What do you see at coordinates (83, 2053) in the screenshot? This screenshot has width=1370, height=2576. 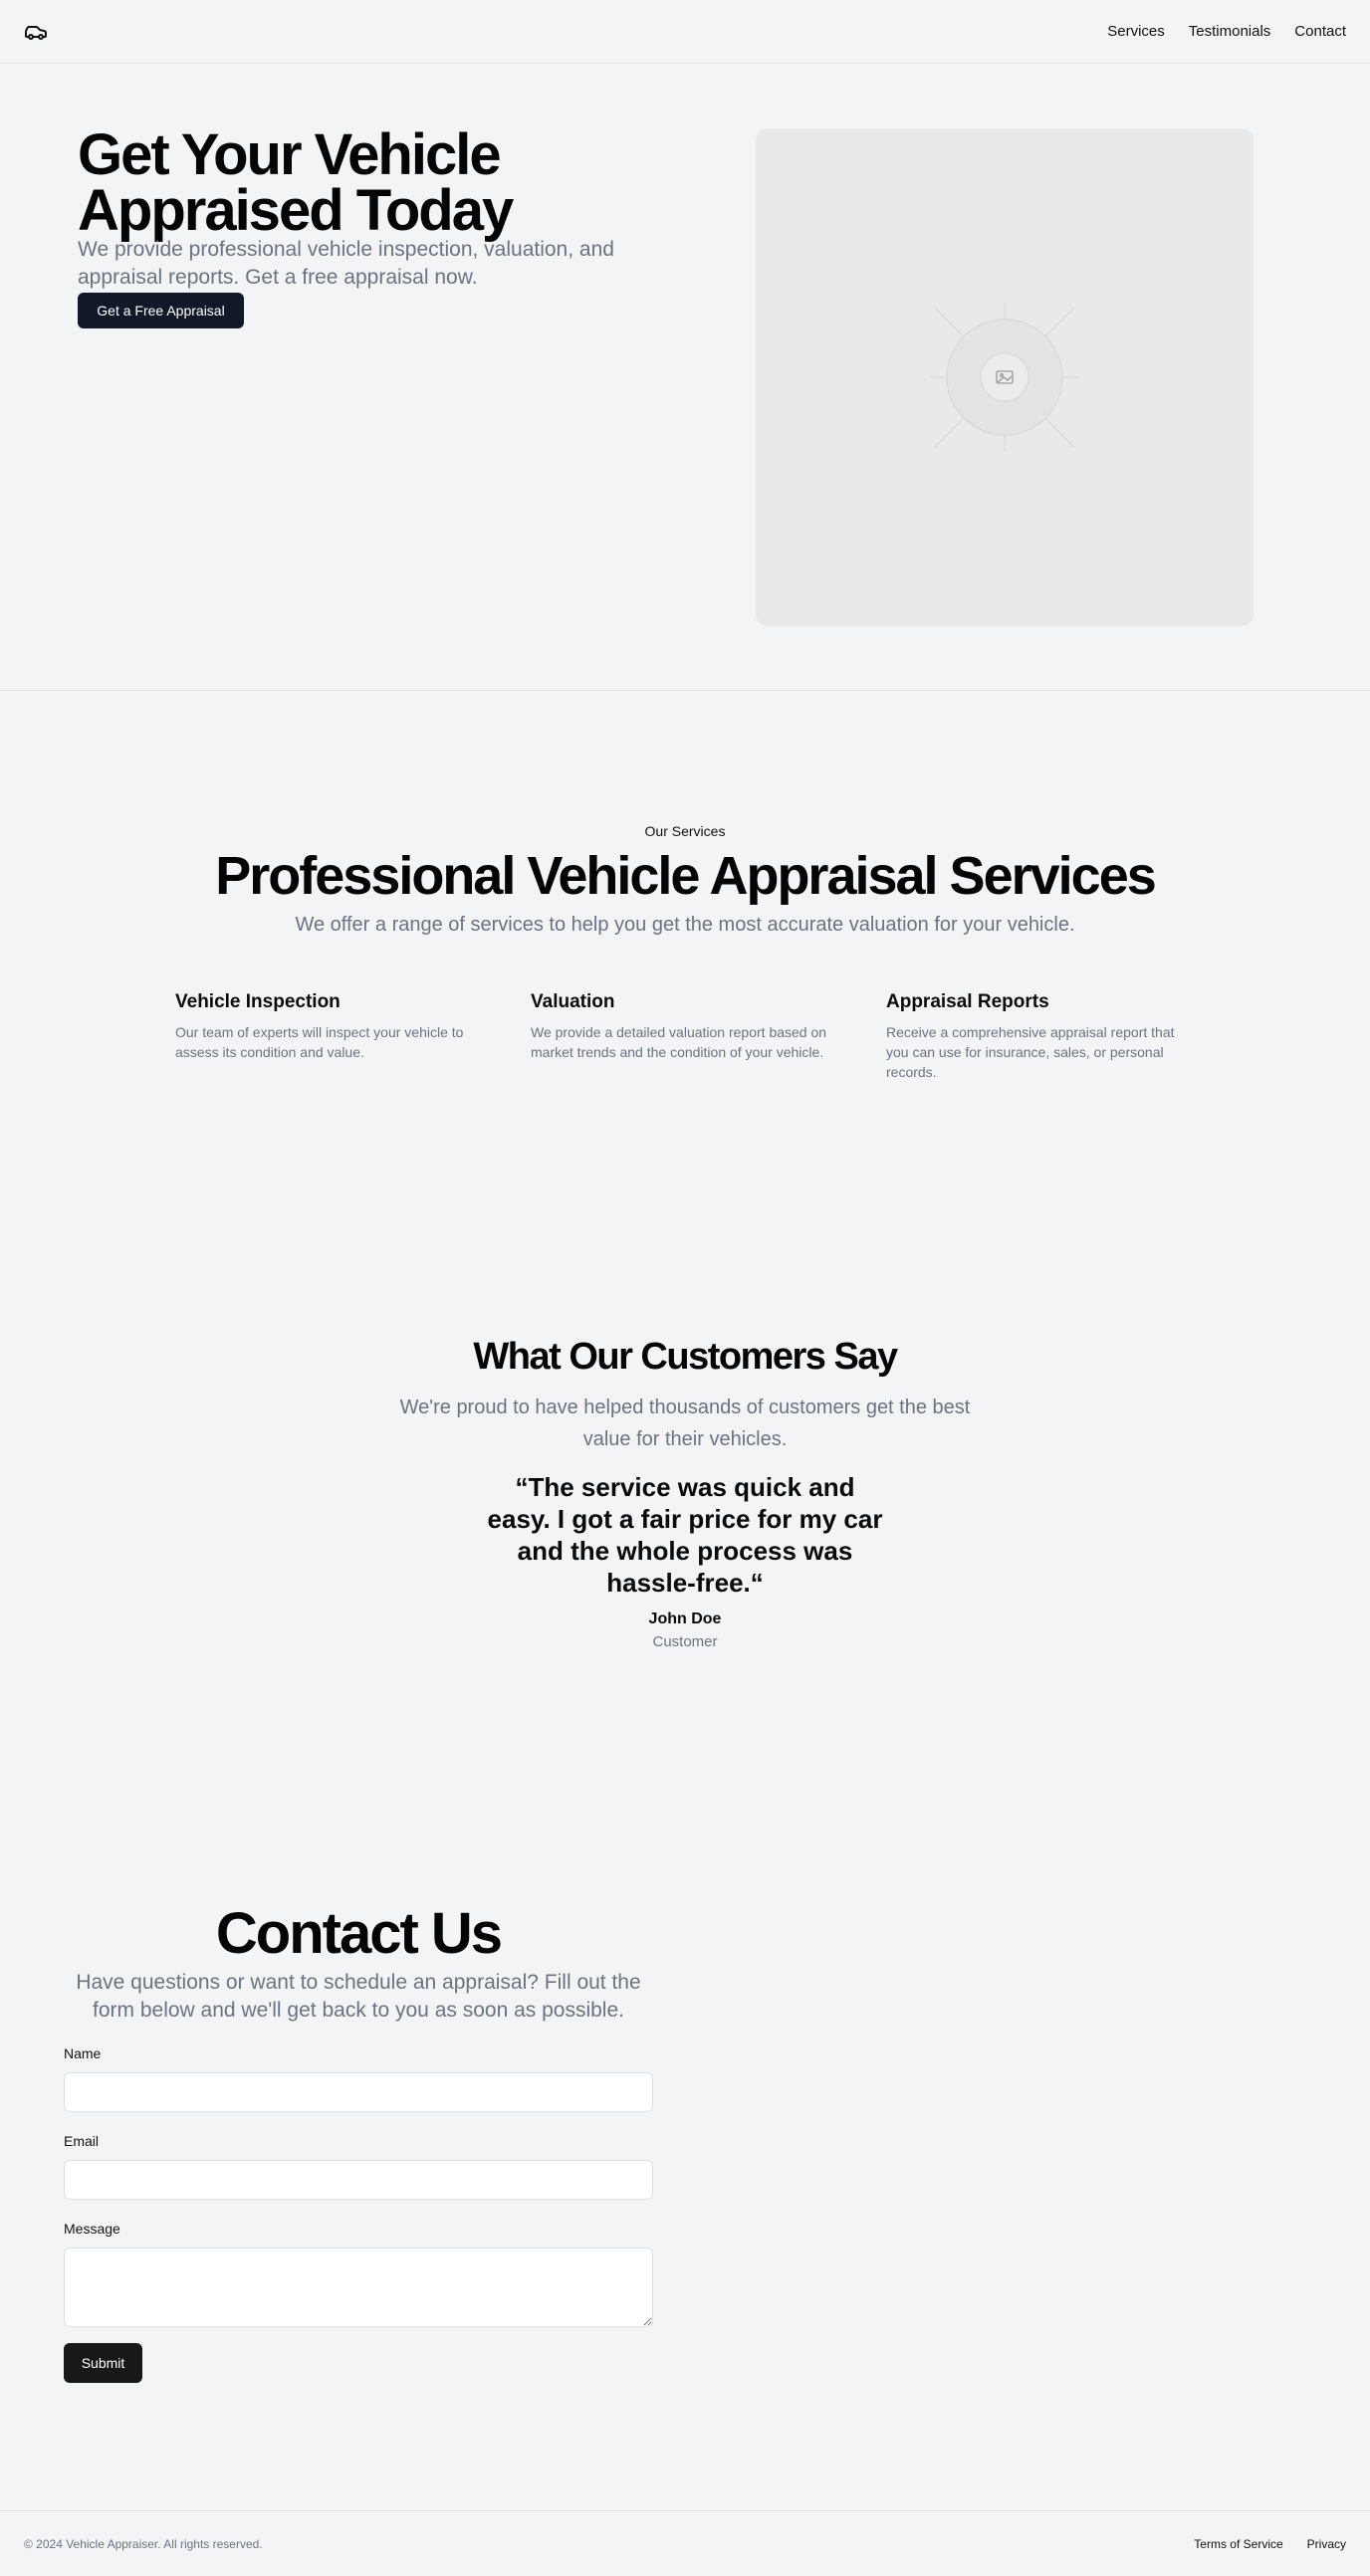 I see `name-label: Name` at bounding box center [83, 2053].